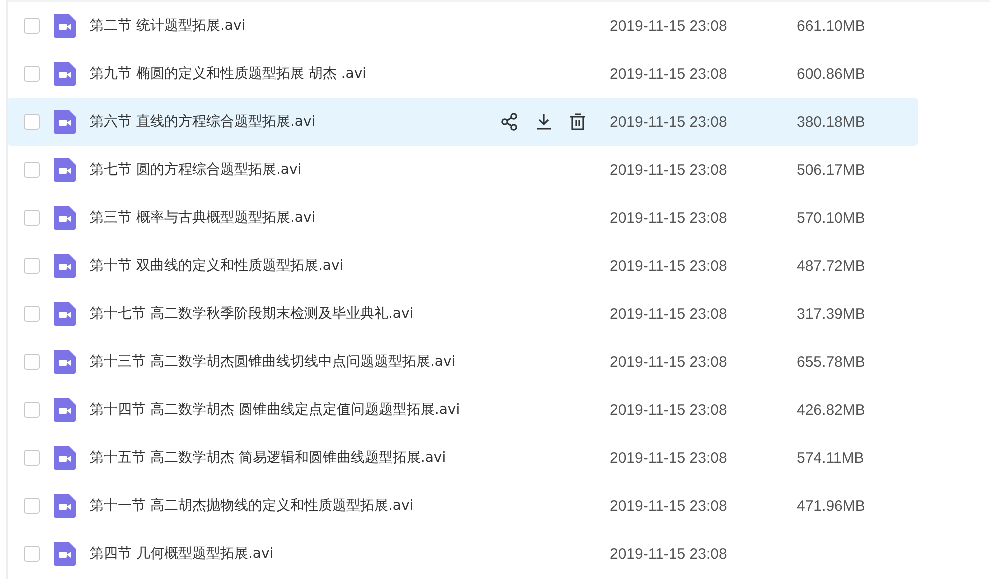 Image resolution: width=990 pixels, height=579 pixels. I want to click on file-row: 第十节 双曲线的定义和性质题型拓展.avi 2019-11-15 23:08 487.72MB, so click(463, 266).